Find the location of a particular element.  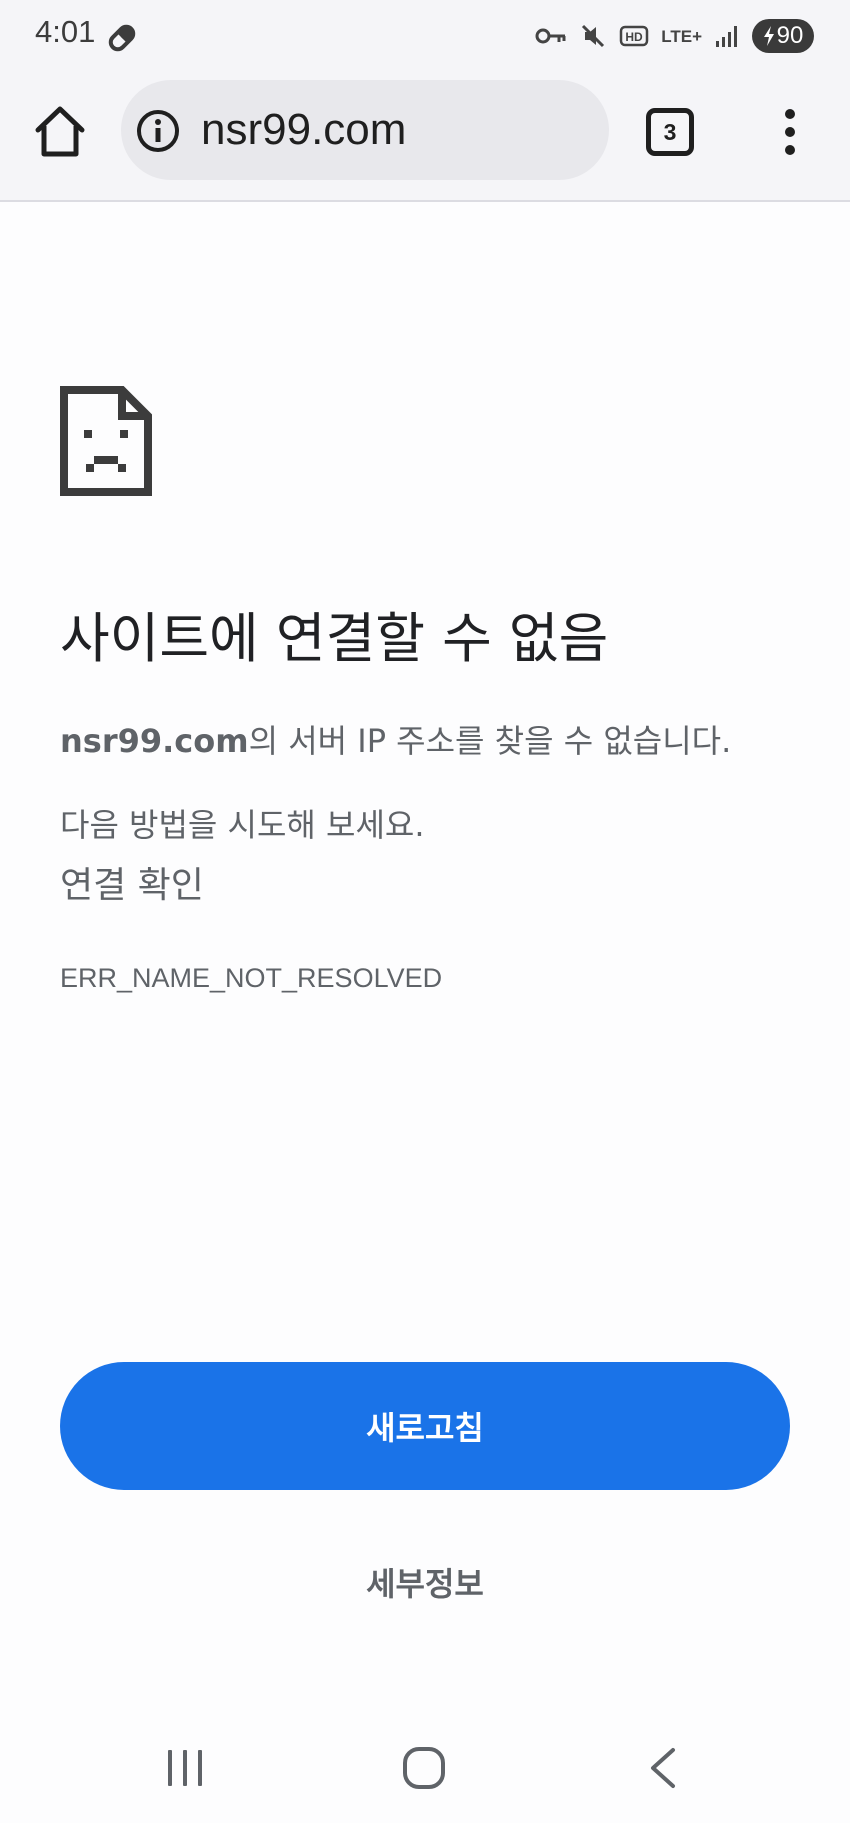

navigation-bar is located at coordinates (425, 1768).